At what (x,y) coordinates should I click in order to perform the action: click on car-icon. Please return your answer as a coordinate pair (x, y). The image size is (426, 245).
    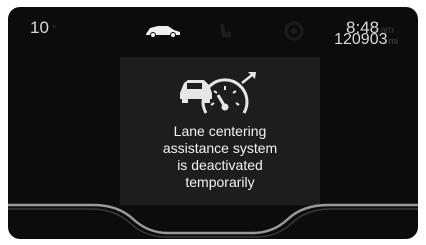
    Looking at the image, I should click on (163, 32).